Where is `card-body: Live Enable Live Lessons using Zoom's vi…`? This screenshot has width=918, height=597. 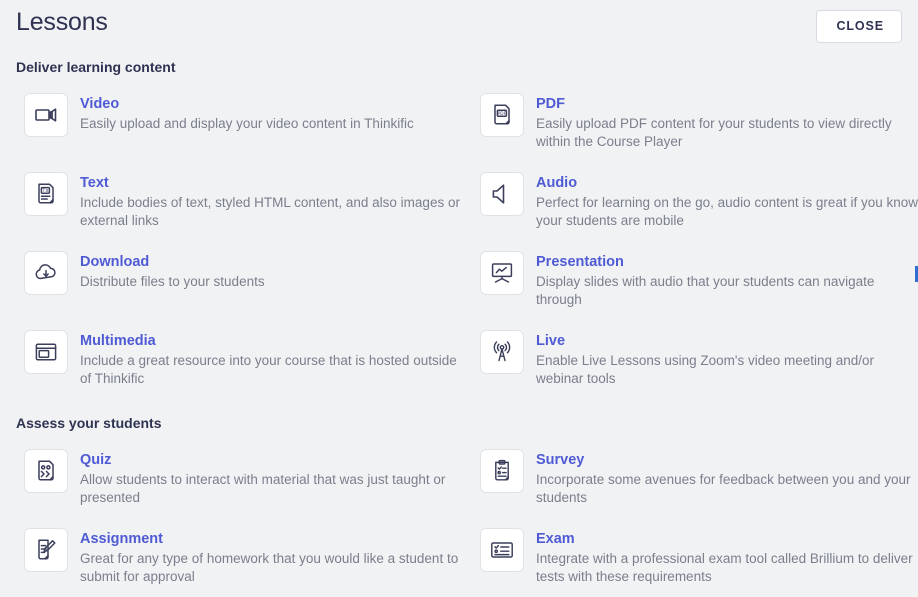 card-body: Live Enable Live Lessons using Zoom's vi… is located at coordinates (727, 359).